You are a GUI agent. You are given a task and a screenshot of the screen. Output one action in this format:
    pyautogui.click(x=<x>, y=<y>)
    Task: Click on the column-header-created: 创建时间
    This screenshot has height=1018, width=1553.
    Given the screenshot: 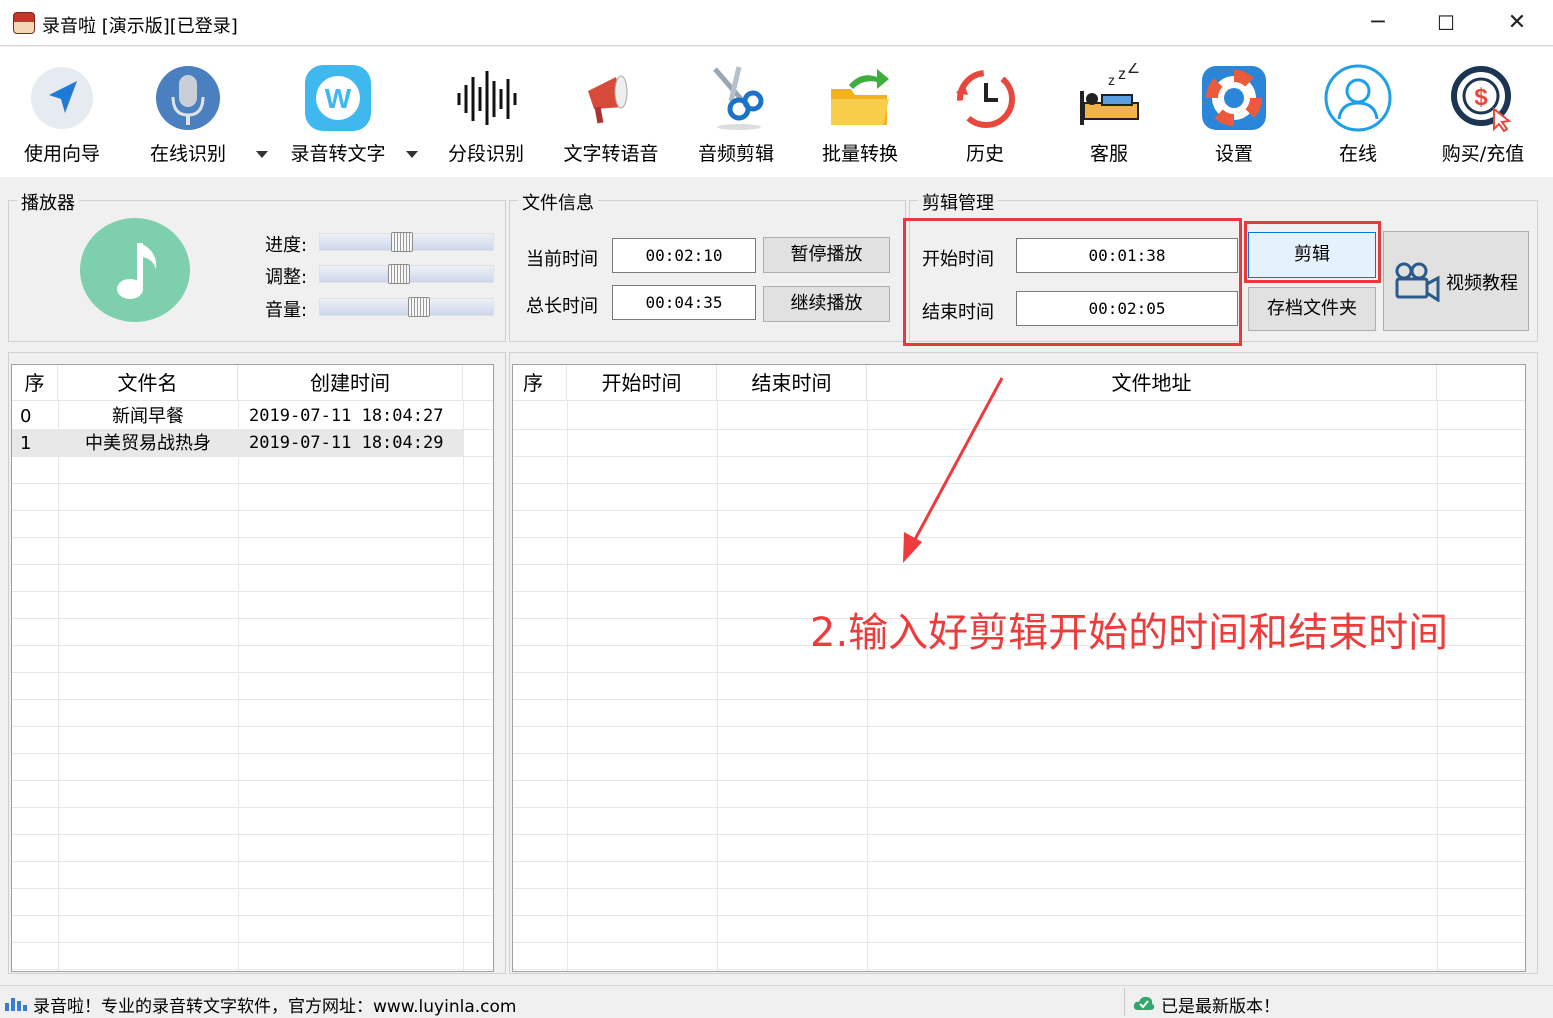 What is the action you would take?
    pyautogui.click(x=350, y=383)
    